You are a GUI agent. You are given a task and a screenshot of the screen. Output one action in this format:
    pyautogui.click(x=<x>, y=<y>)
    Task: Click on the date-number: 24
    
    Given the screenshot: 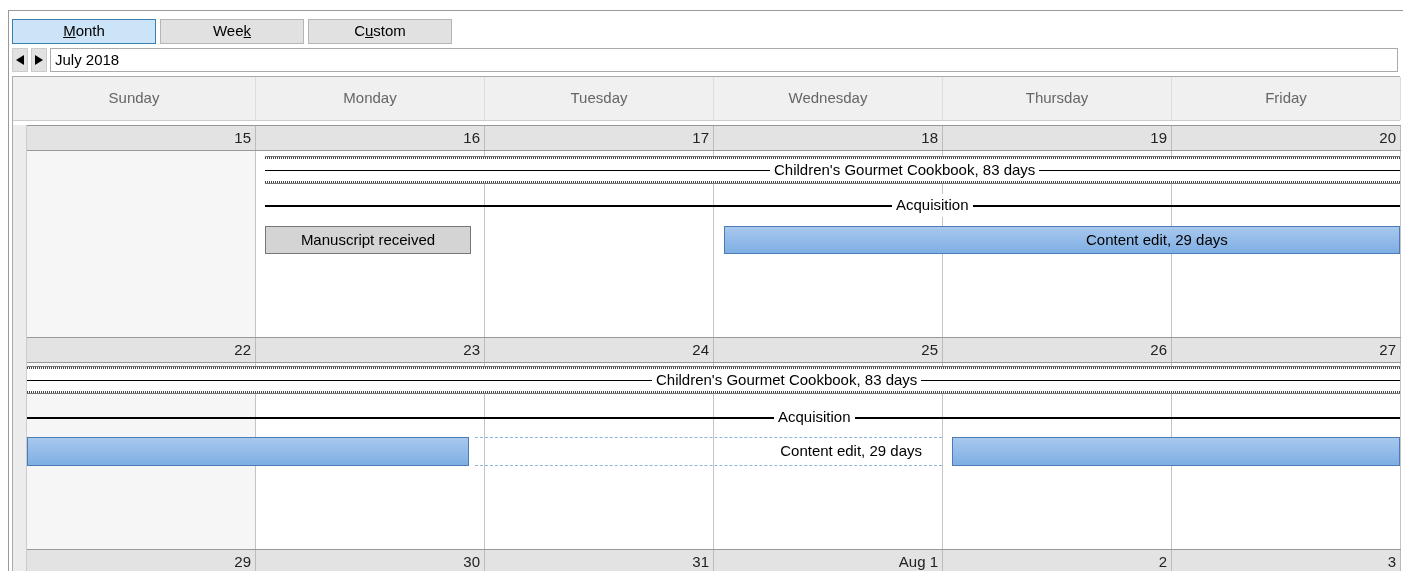 What is the action you would take?
    pyautogui.click(x=599, y=350)
    